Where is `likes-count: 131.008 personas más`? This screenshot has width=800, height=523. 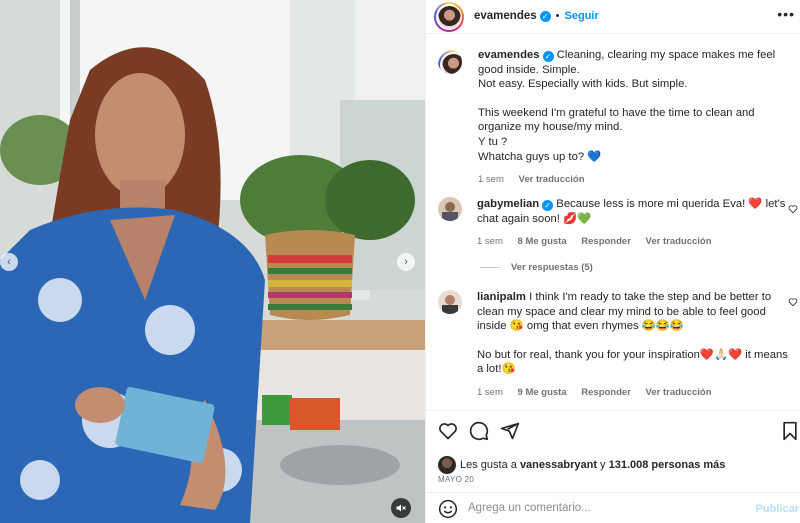
likes-count: 131.008 personas más is located at coordinates (667, 465).